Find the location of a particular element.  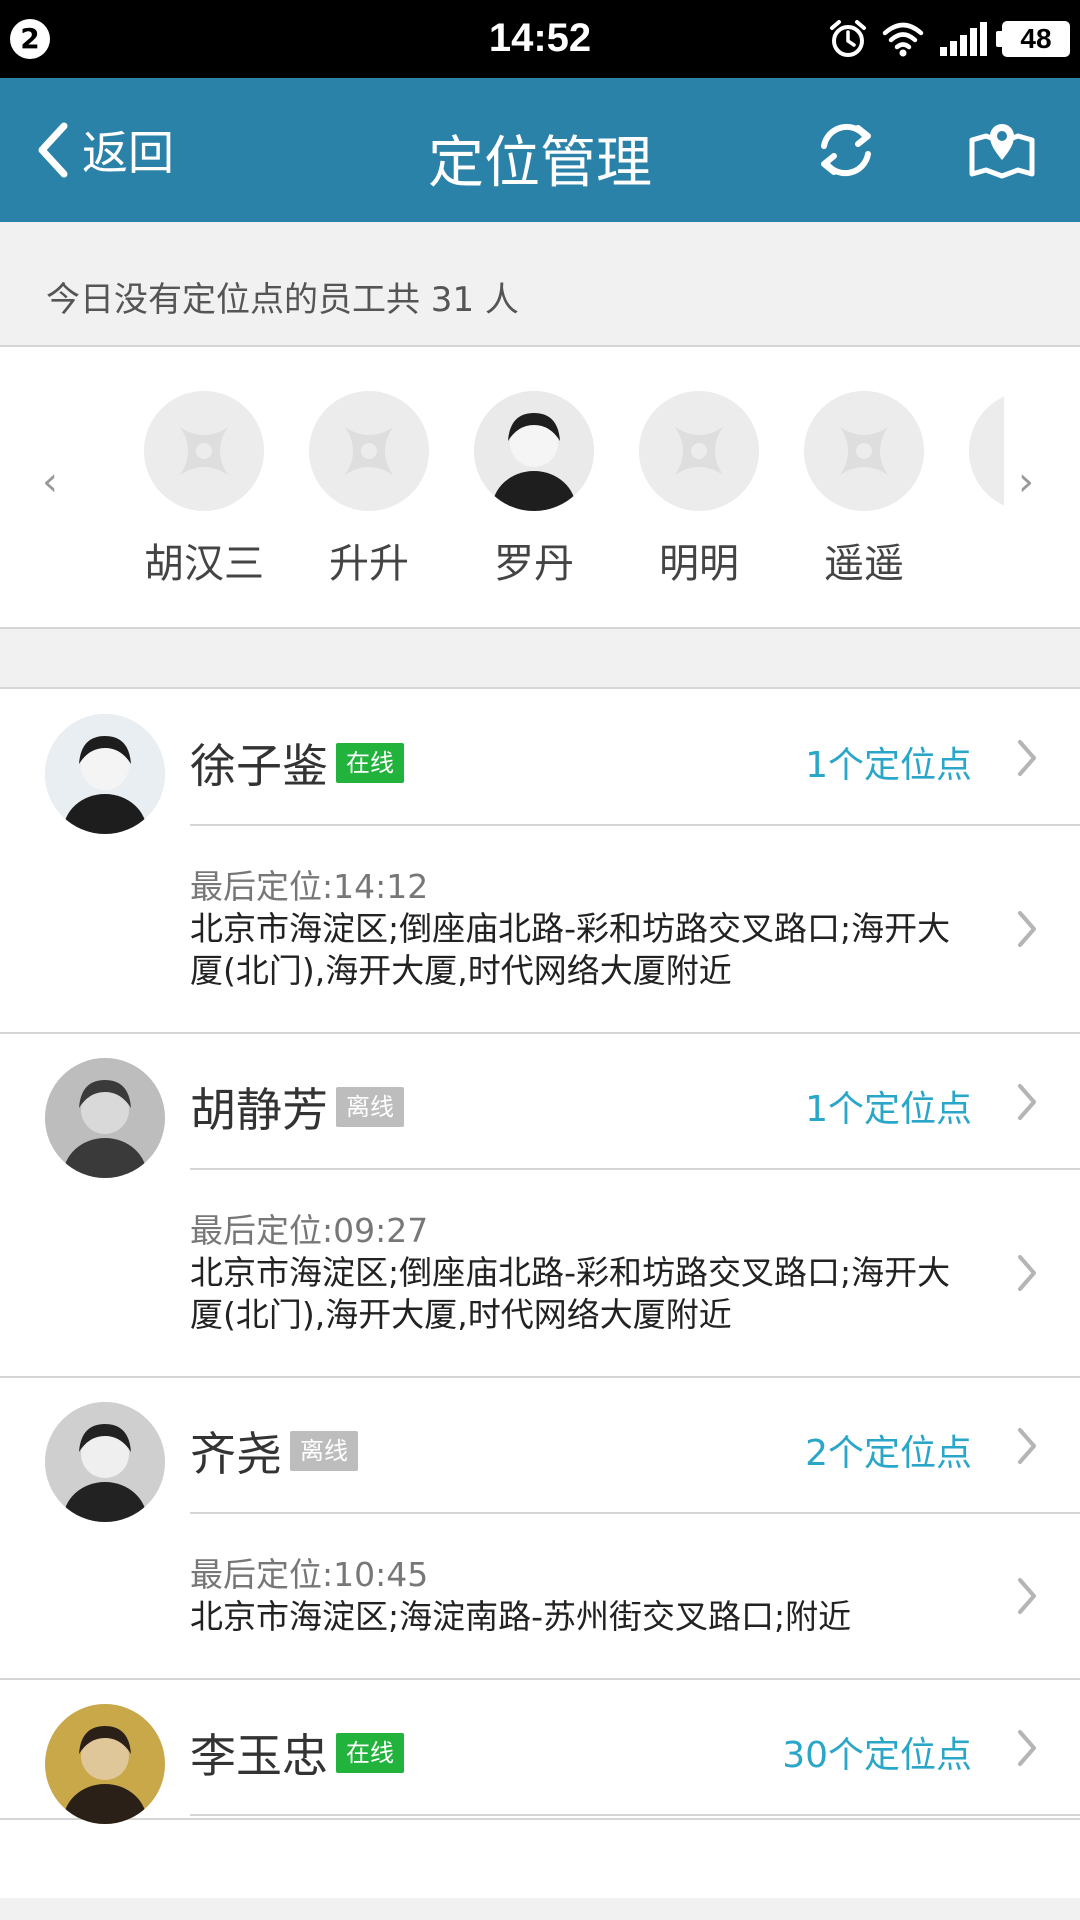

last-location-time-value: 09:27 is located at coordinates (381, 1230).